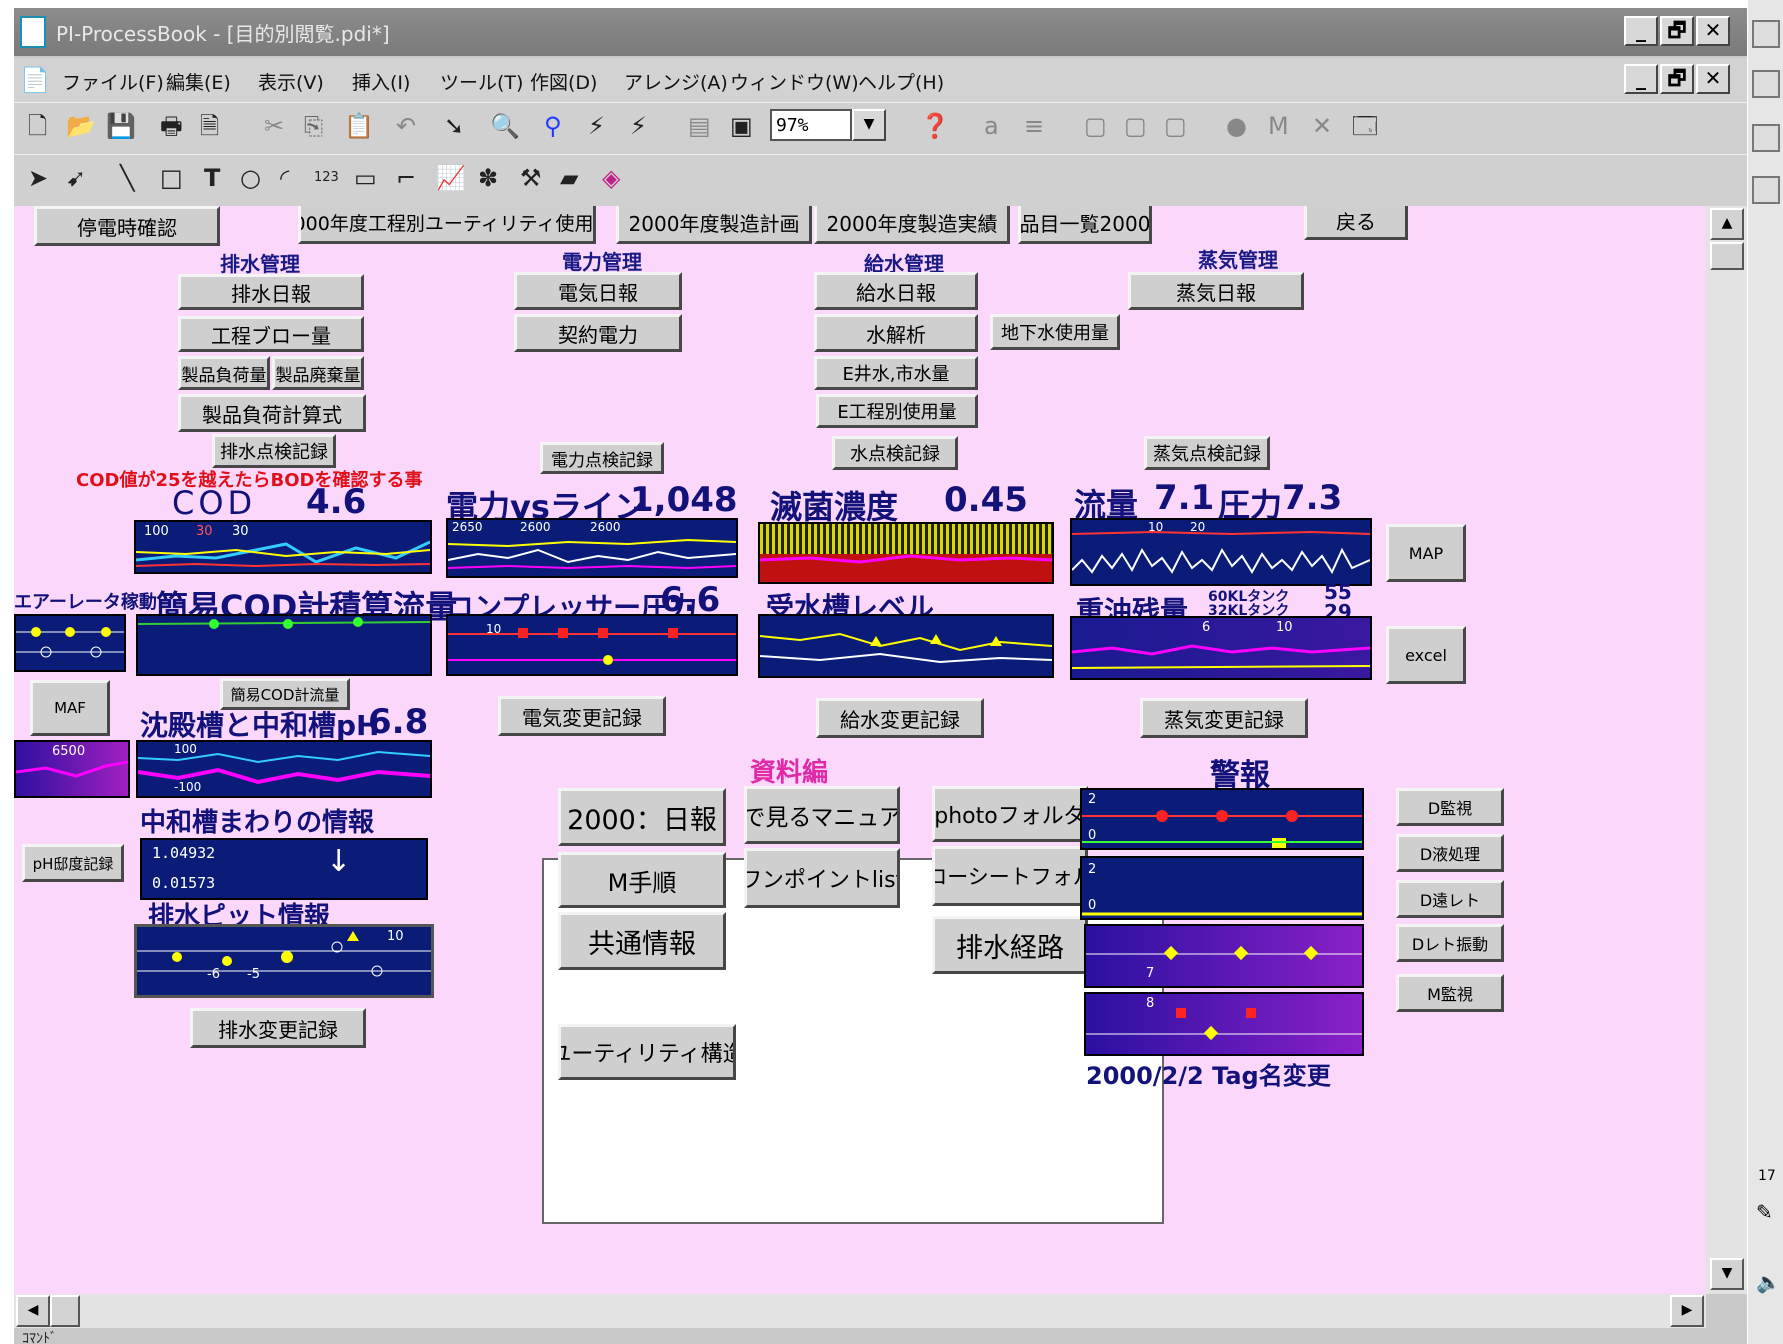 This screenshot has height=1344, width=1783. I want to click on multistate-icon: ▰, so click(569, 178).